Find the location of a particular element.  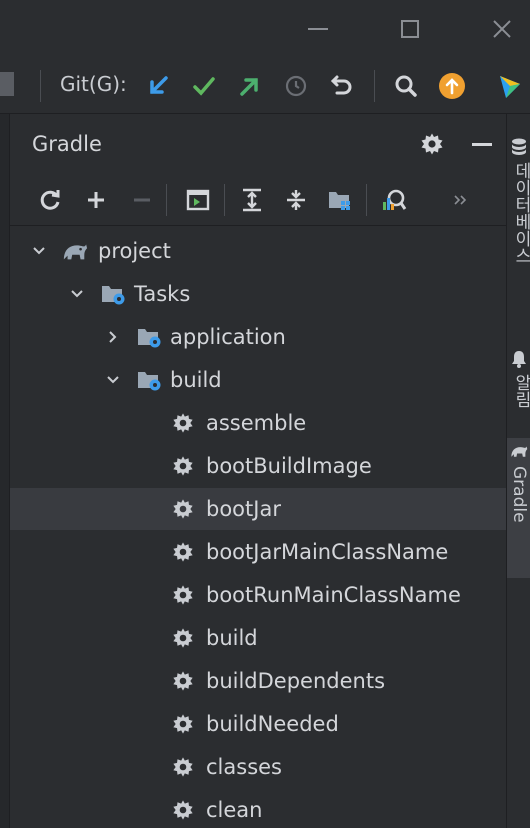

gradle-toolbar is located at coordinates (258, 200).